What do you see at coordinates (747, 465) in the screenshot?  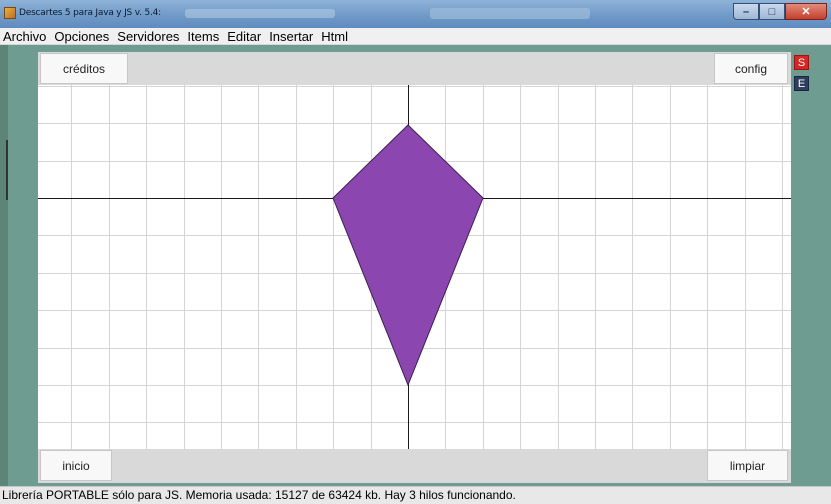 I see `clear-button: limpiar` at bounding box center [747, 465].